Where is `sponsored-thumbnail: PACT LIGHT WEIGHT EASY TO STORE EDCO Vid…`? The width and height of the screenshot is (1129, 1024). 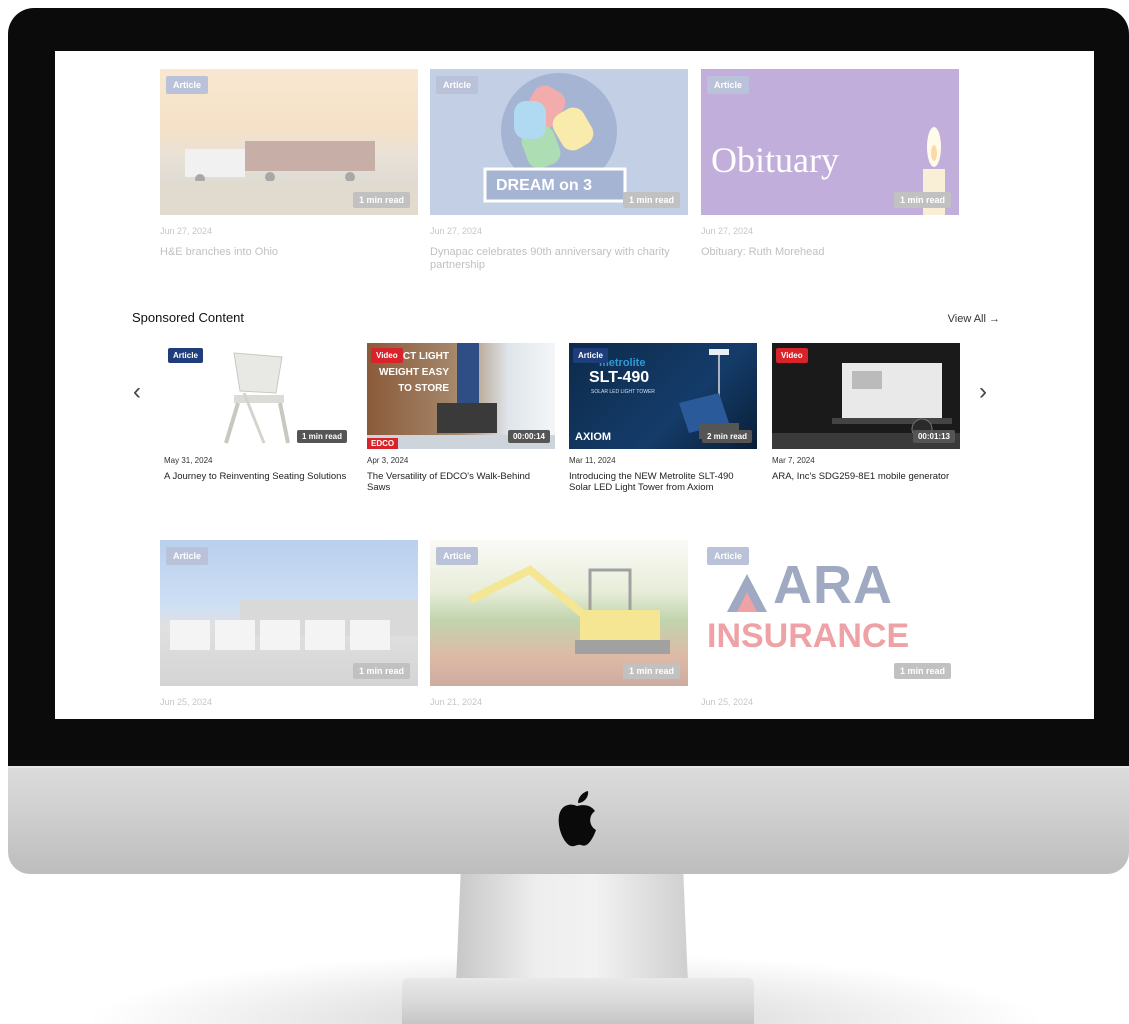 sponsored-thumbnail: PACT LIGHT WEIGHT EASY TO STORE EDCO Vid… is located at coordinates (461, 396).